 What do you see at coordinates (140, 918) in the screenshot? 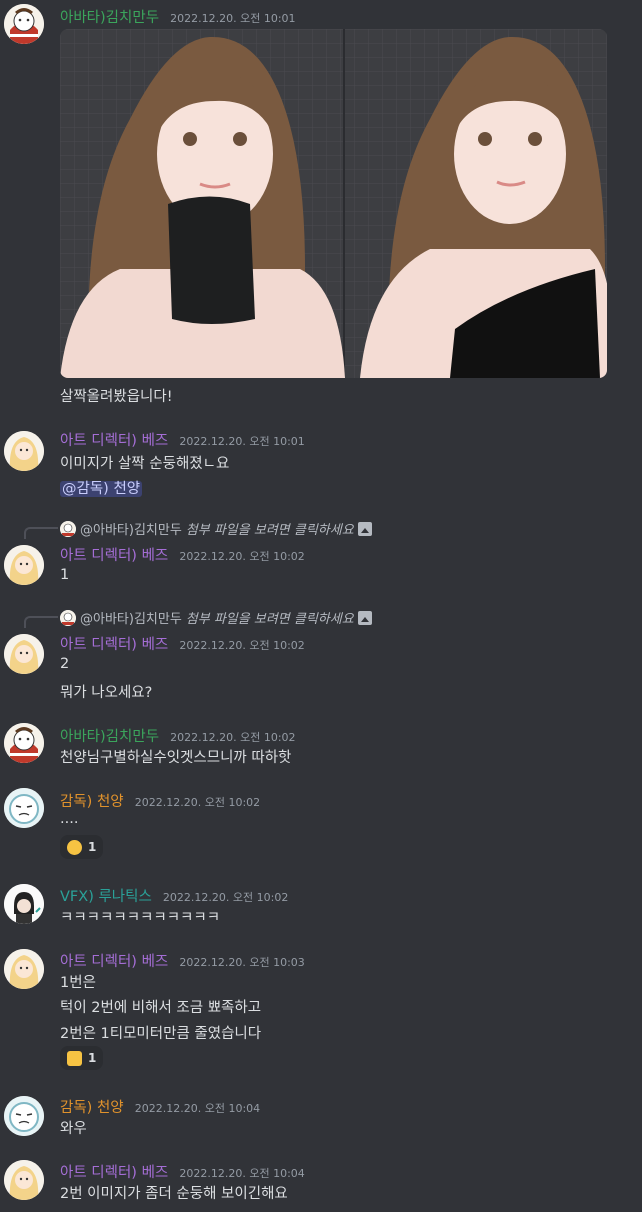
I see `message-text: ㅋㅋㅋㅋㅋㅋㅋㅋㅋㅋㅋㅋ` at bounding box center [140, 918].